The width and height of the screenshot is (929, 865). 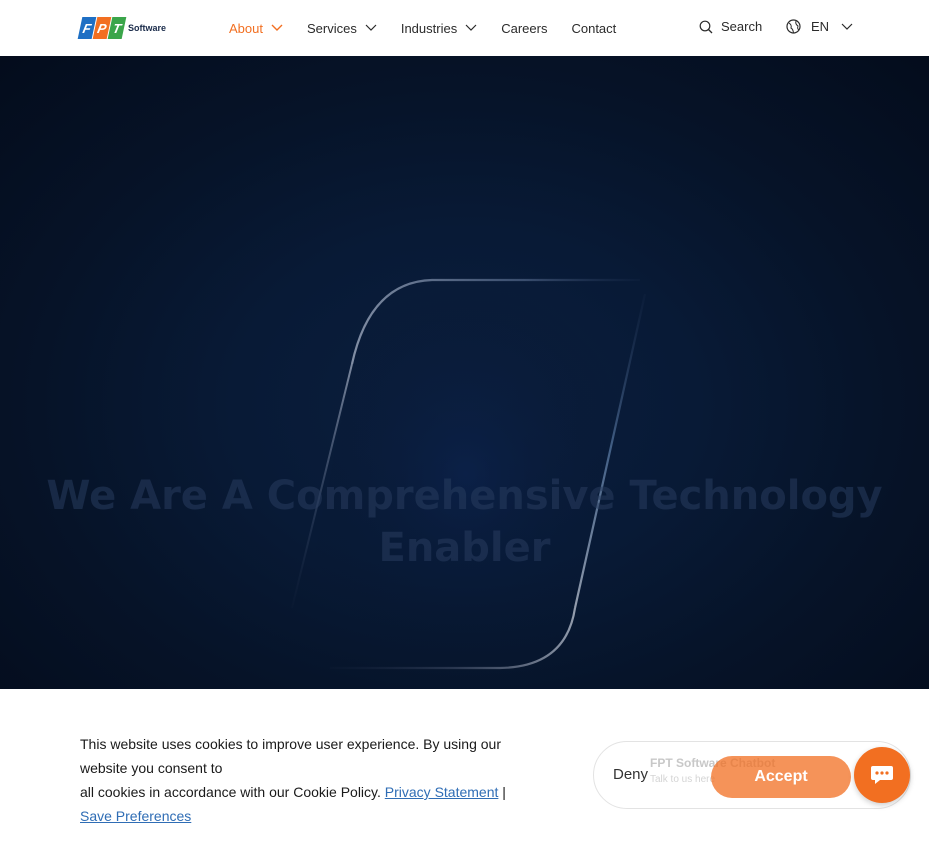 I want to click on logo-word: Software, so click(x=147, y=28).